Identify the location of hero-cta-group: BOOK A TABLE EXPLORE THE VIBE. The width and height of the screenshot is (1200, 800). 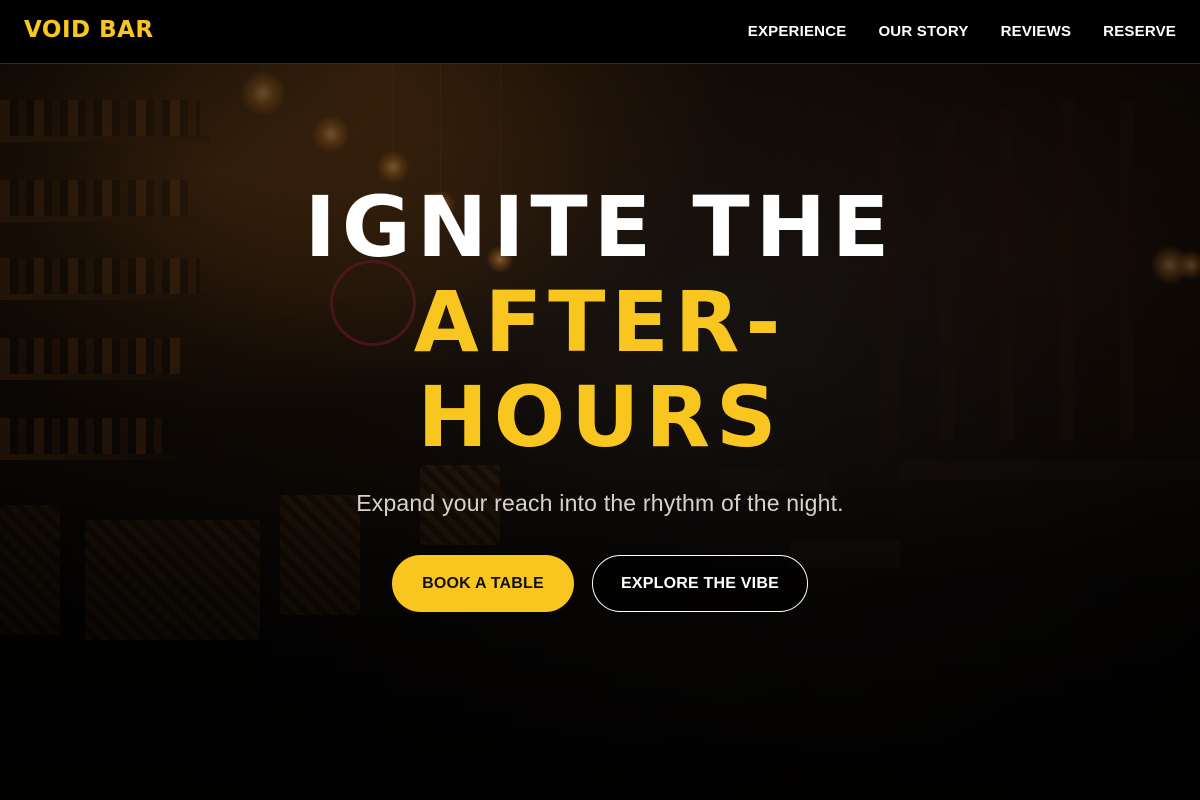
(600, 583).